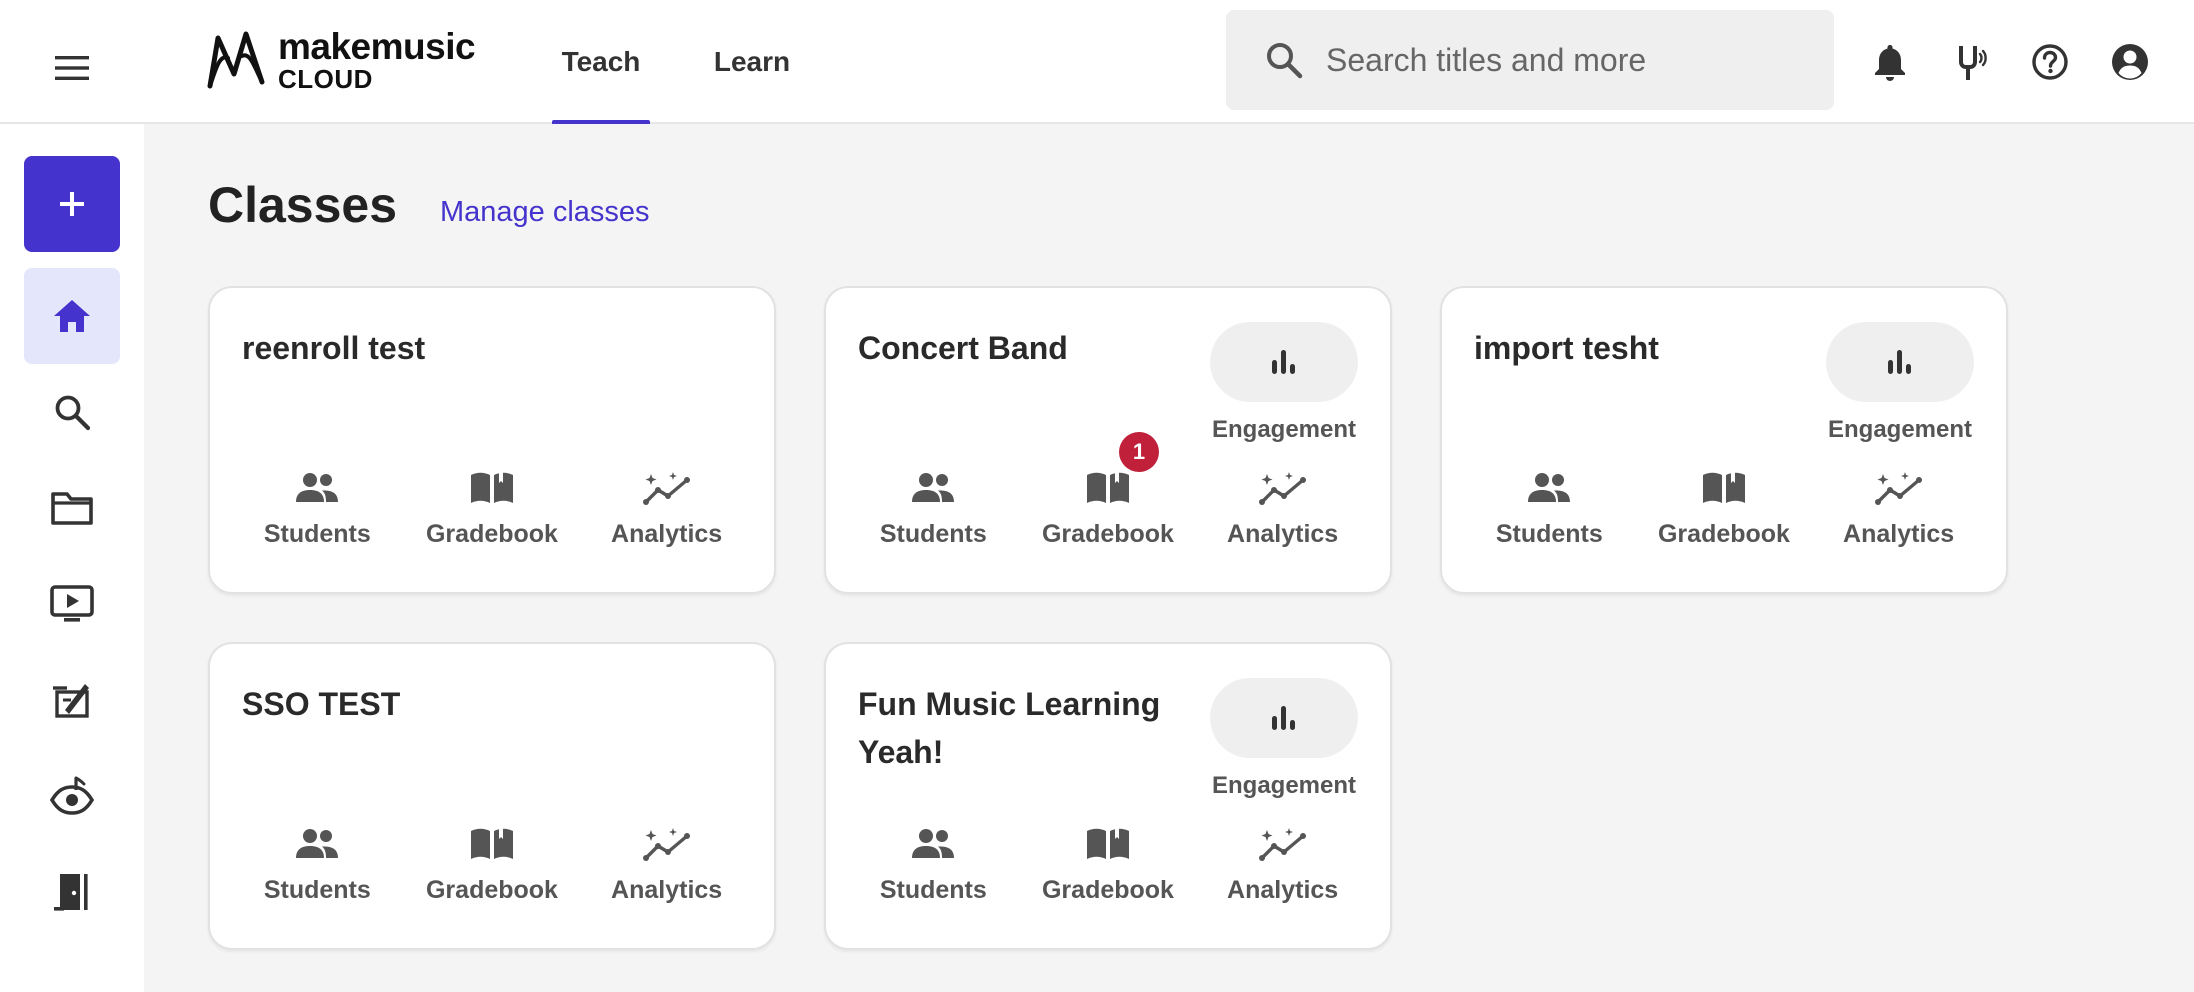 This screenshot has height=992, width=2194. I want to click on tab-teach: Teach, so click(601, 62).